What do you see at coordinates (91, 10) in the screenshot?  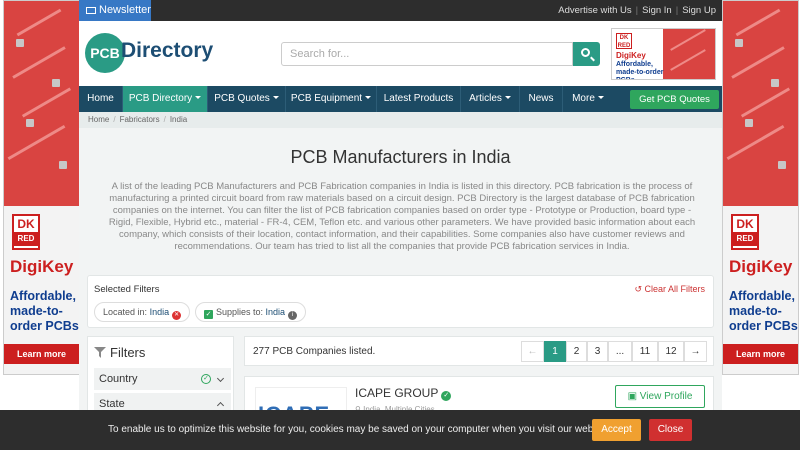 I see `envelope-icon` at bounding box center [91, 10].